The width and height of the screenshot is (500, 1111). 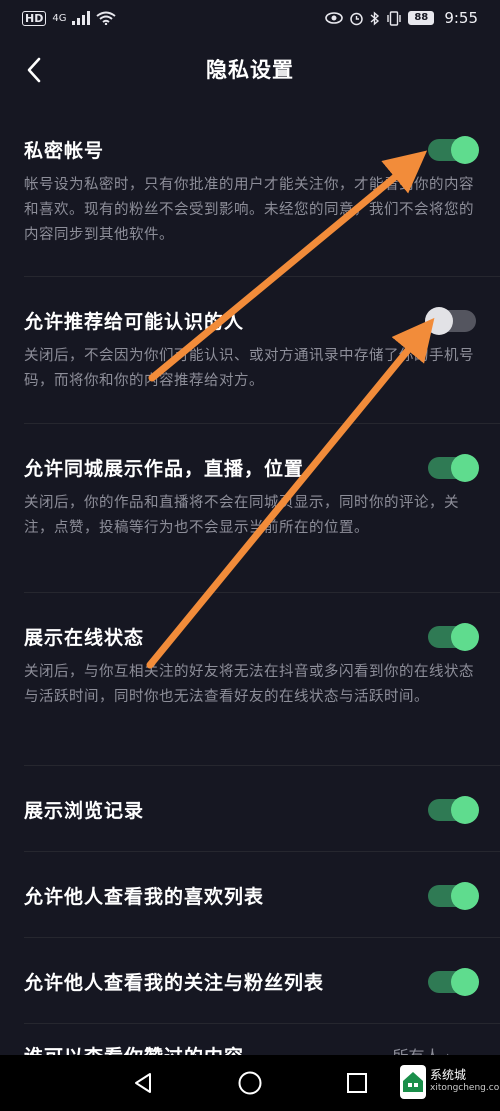 I want to click on status-bar-left: HD 4G, so click(x=69, y=18).